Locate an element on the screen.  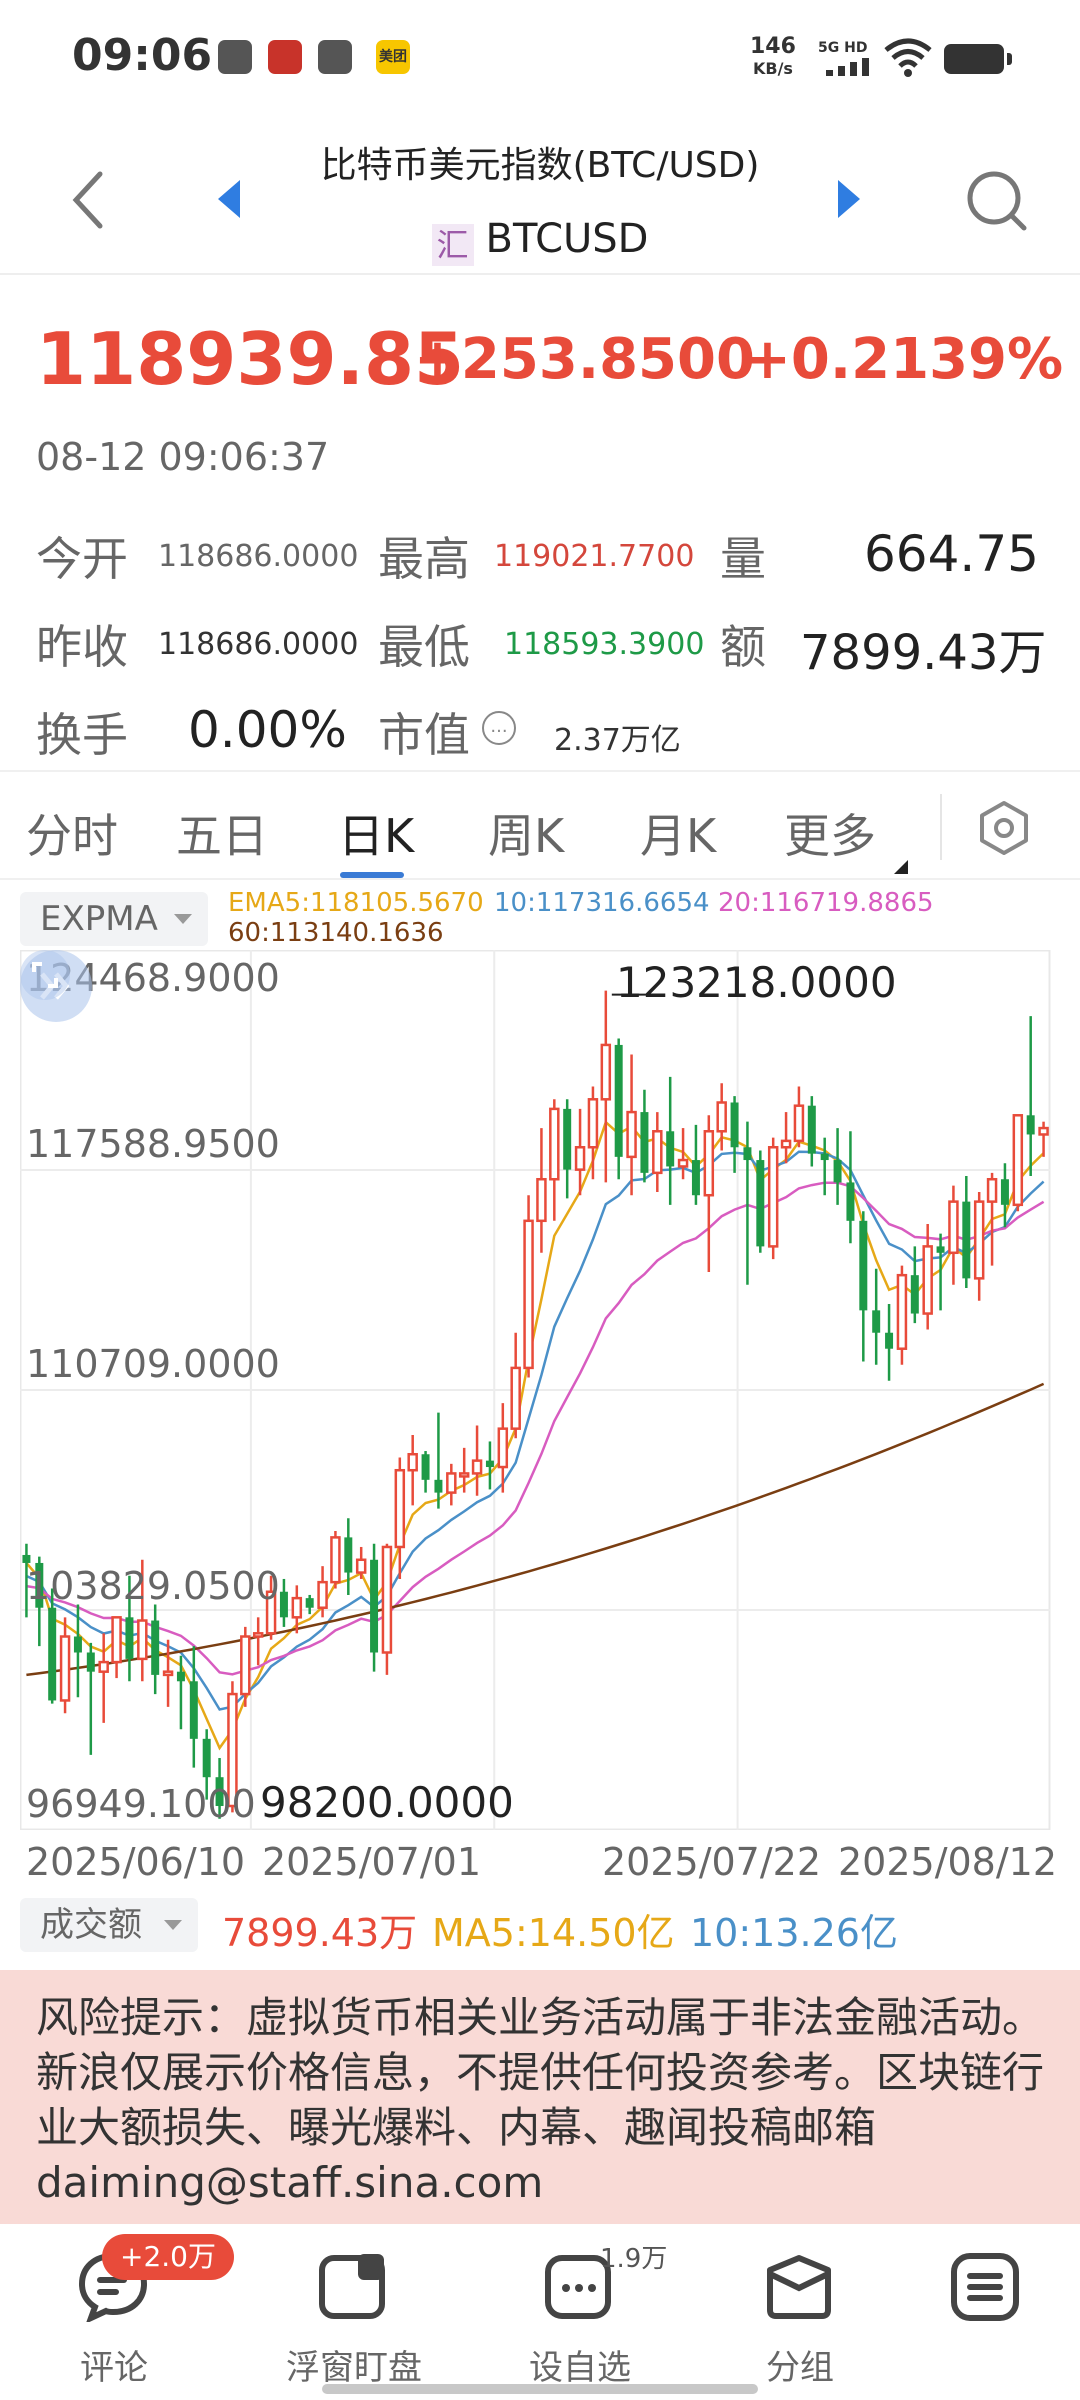
market-cap-label: 市值 is located at coordinates (424, 735).